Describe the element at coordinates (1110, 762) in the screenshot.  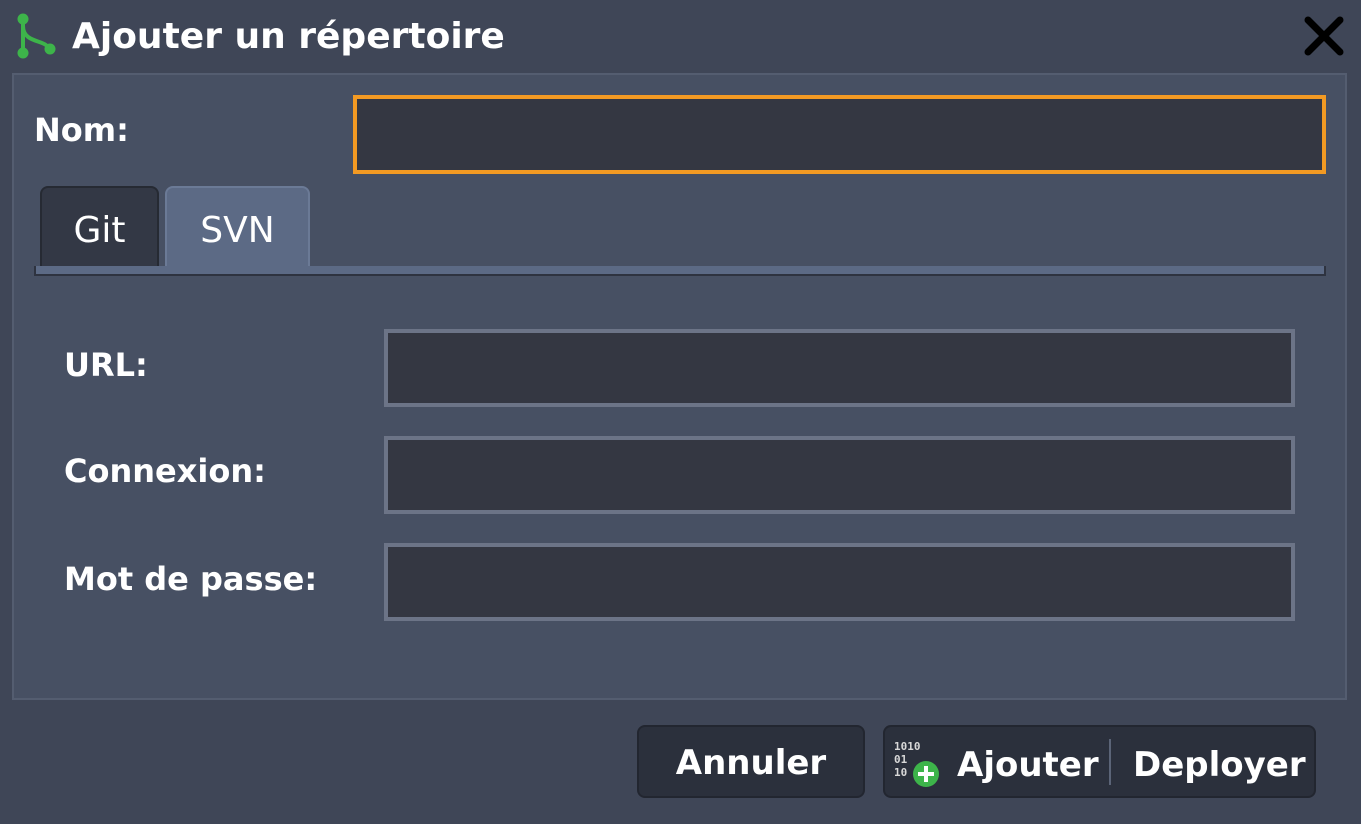
I see `split-button-divider` at that location.